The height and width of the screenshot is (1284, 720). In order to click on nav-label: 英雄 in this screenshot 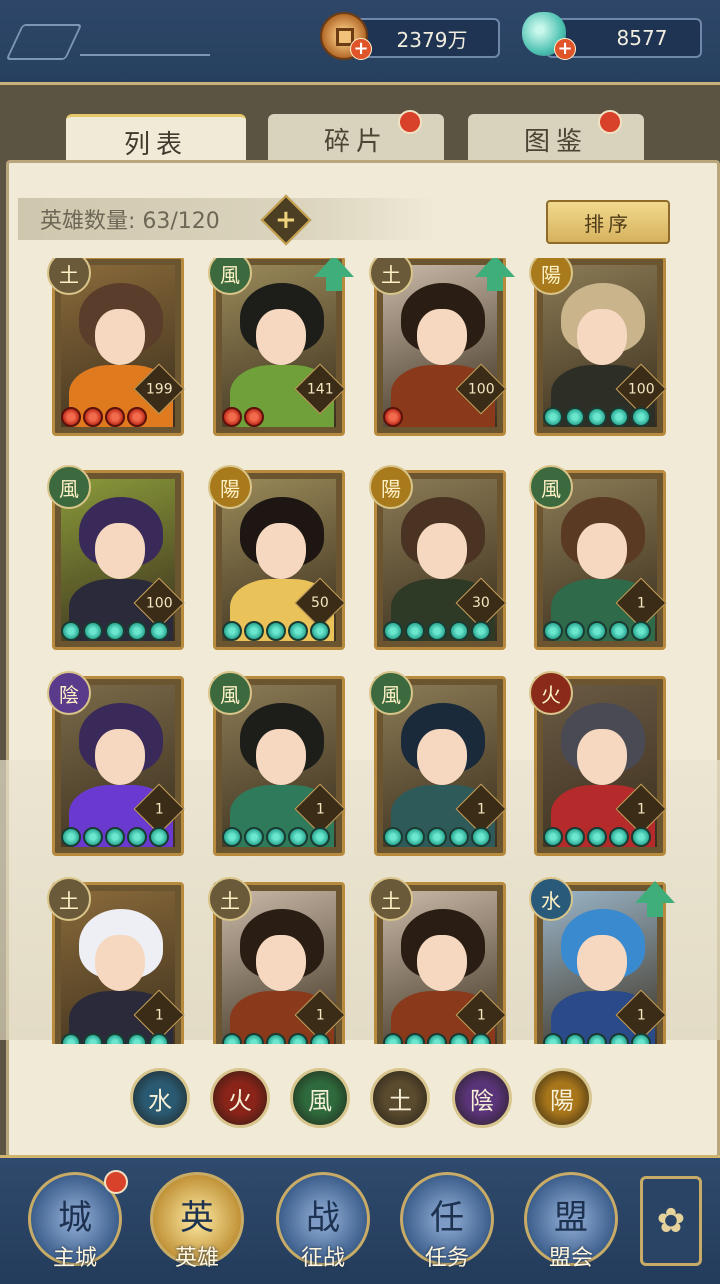, I will do `click(196, 1258)`.